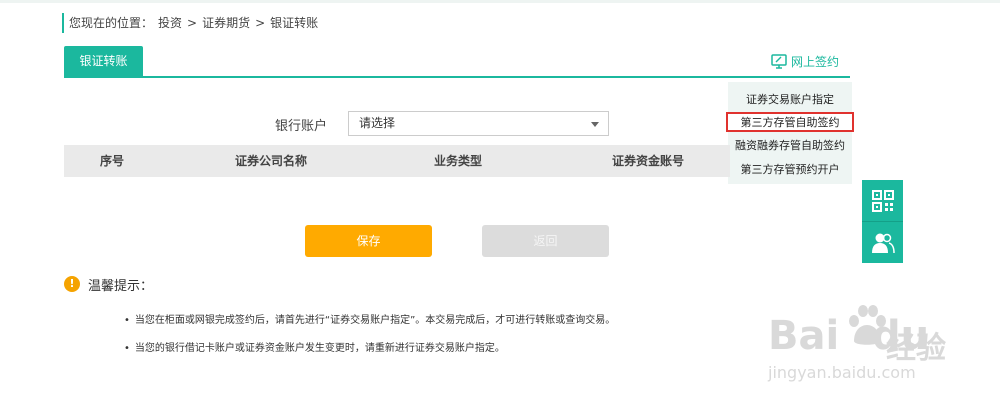 This screenshot has width=1000, height=407. I want to click on menu-item-account-designation: 证券交易账户指定, so click(790, 100).